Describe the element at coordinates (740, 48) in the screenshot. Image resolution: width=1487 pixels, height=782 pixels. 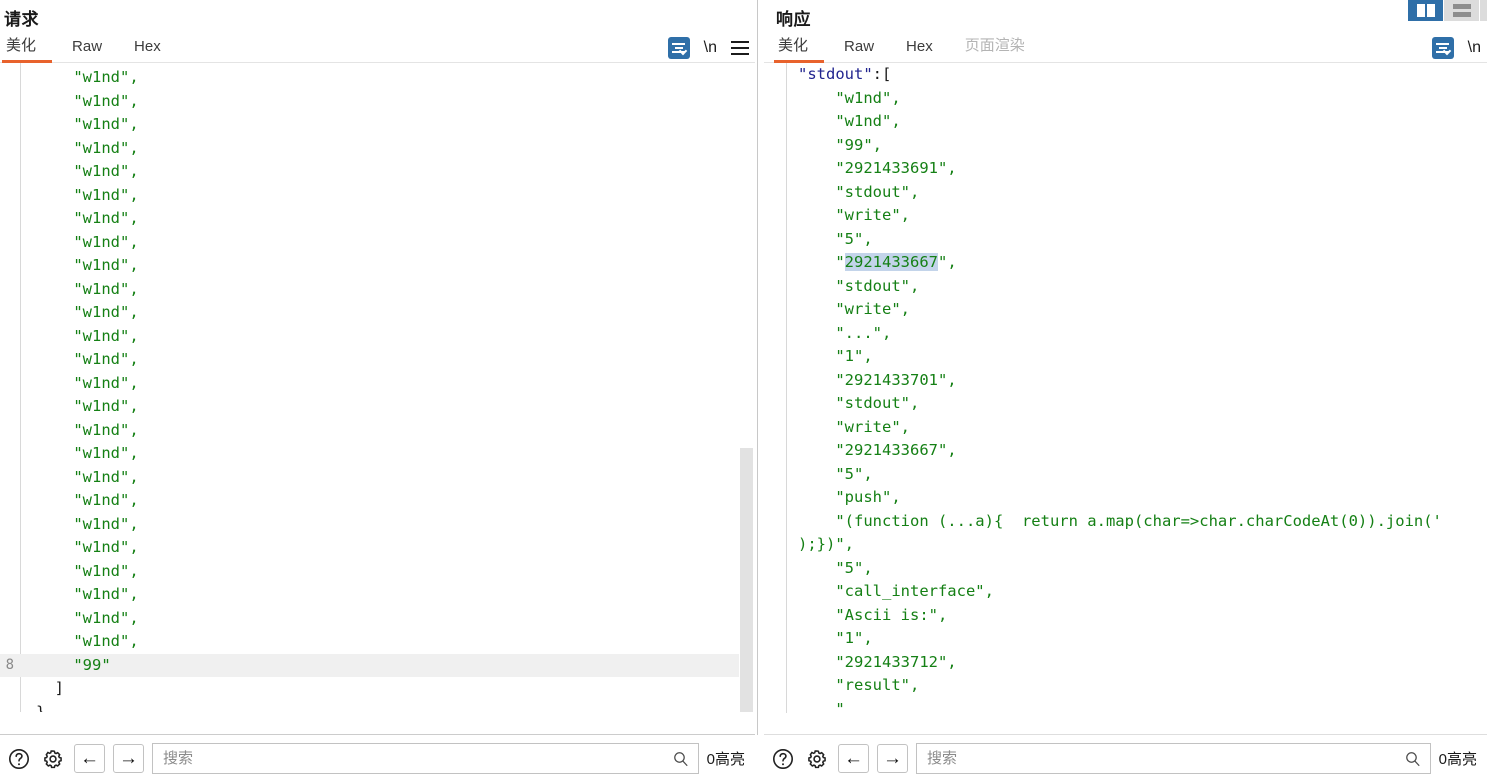
I see `menu-icon` at that location.